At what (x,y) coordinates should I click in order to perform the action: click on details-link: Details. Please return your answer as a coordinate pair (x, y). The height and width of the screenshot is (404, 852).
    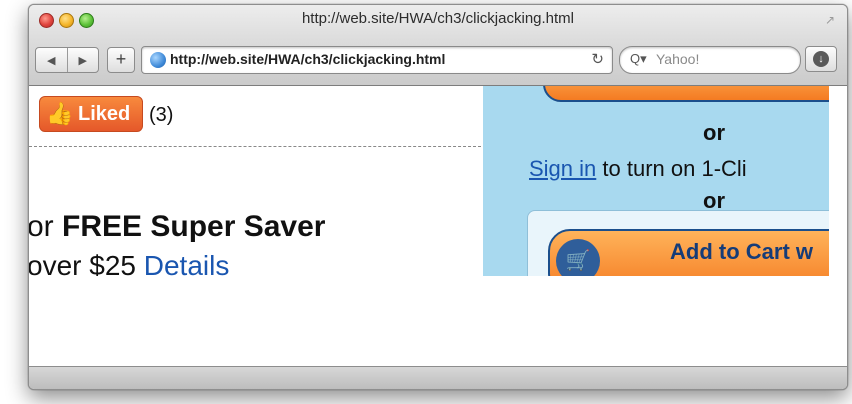
    Looking at the image, I should click on (187, 263).